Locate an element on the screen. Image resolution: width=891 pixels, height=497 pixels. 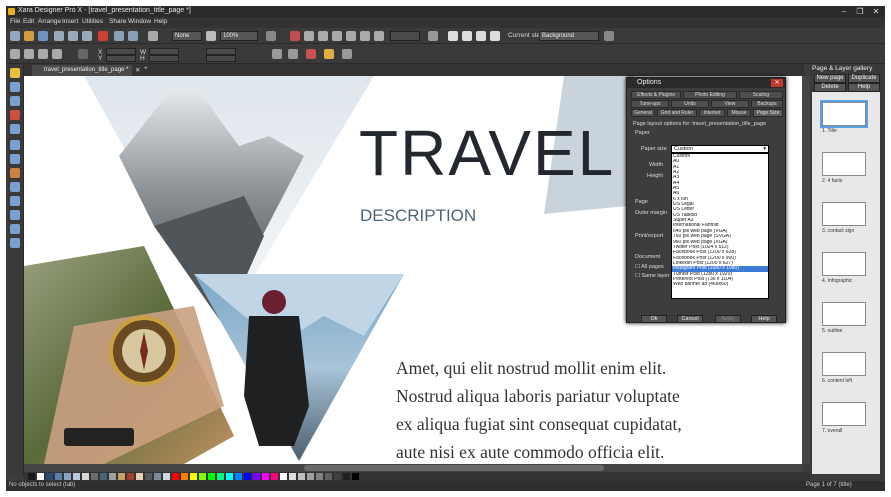
menu-insert: Insert is located at coordinates (70, 21).